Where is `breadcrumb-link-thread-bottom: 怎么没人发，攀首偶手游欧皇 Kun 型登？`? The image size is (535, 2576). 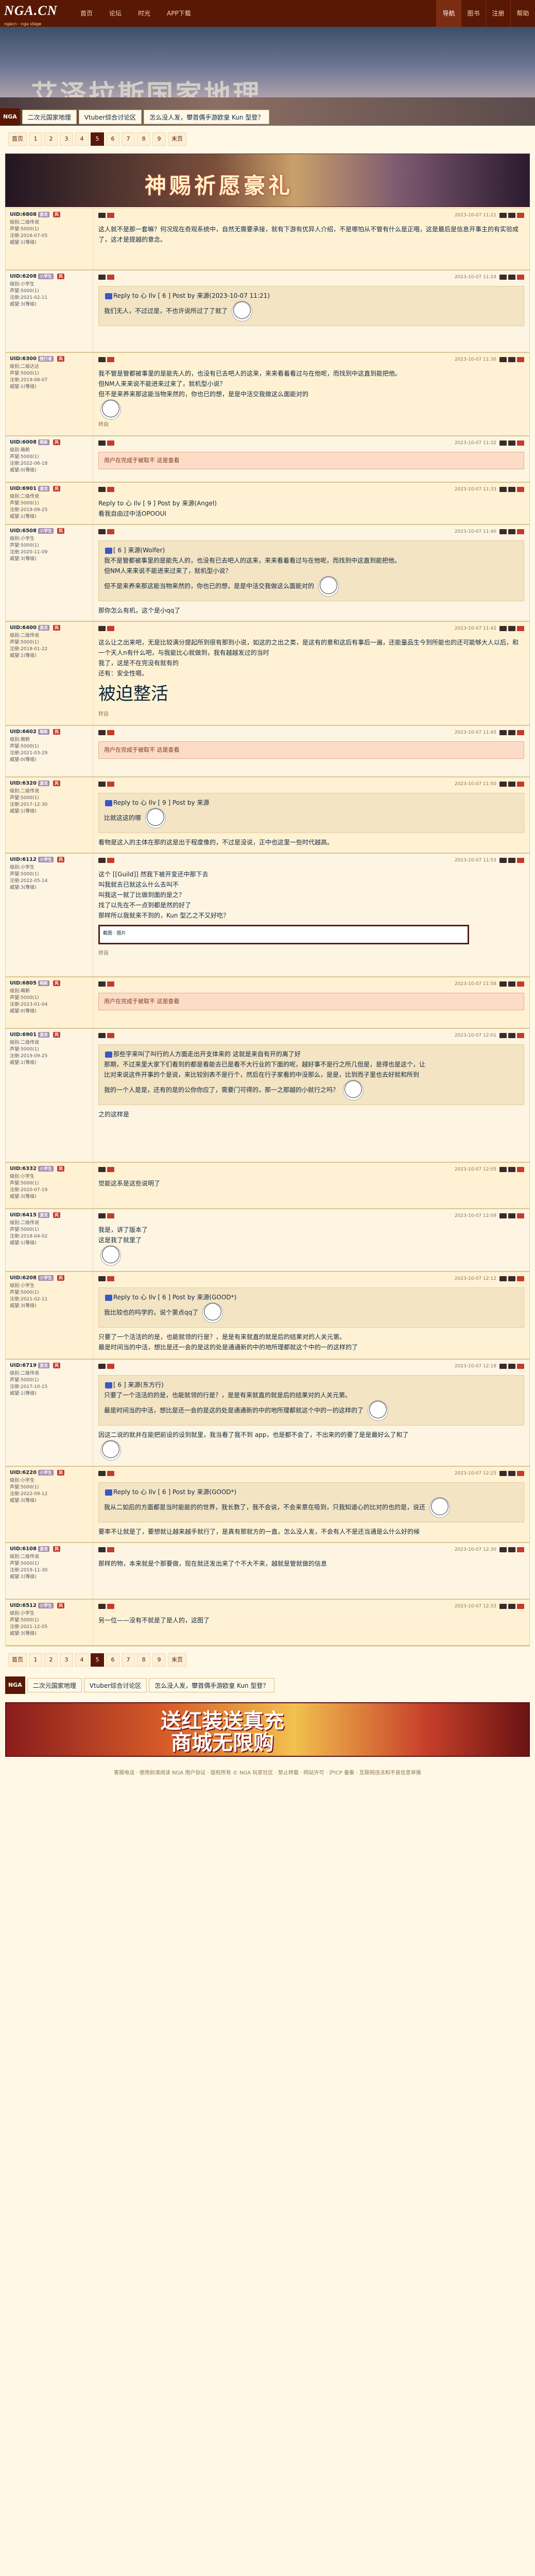 breadcrumb-link-thread-bottom: 怎么没人发，攀首偶手游欧皇 Kun 型登？ is located at coordinates (212, 1685).